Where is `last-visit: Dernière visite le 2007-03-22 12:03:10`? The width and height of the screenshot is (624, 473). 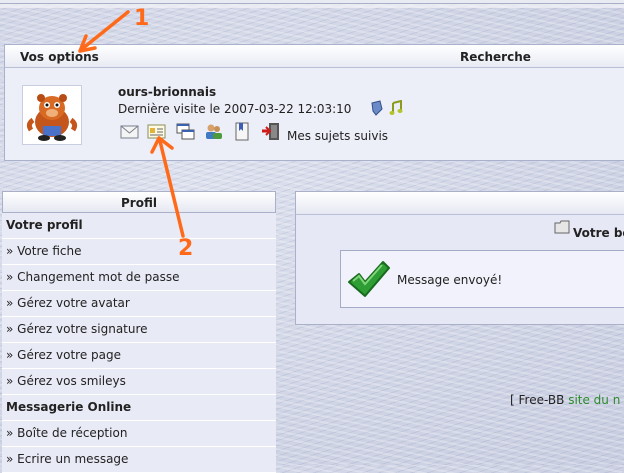 last-visit: Dernière visite le 2007-03-22 12:03:10 is located at coordinates (235, 109).